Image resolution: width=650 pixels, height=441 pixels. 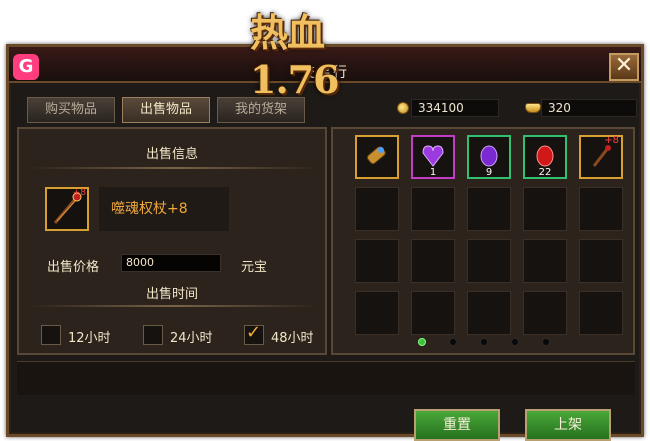 What do you see at coordinates (457, 425) in the screenshot?
I see `reset-button: 重置` at bounding box center [457, 425].